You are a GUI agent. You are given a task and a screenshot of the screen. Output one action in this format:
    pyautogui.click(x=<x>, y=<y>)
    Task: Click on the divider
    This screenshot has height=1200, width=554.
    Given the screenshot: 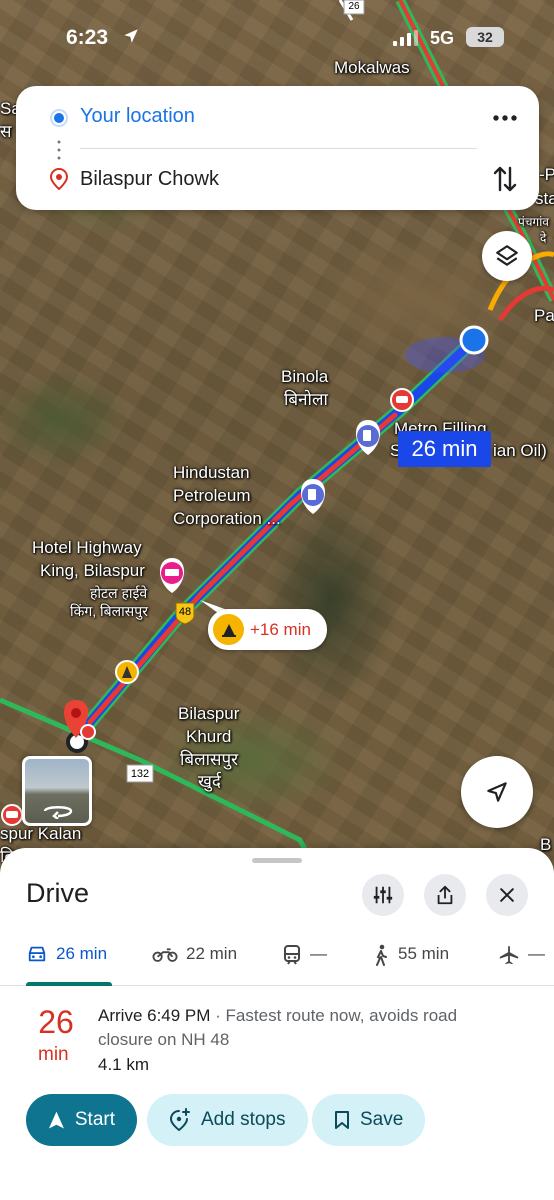 What is the action you would take?
    pyautogui.click(x=278, y=148)
    